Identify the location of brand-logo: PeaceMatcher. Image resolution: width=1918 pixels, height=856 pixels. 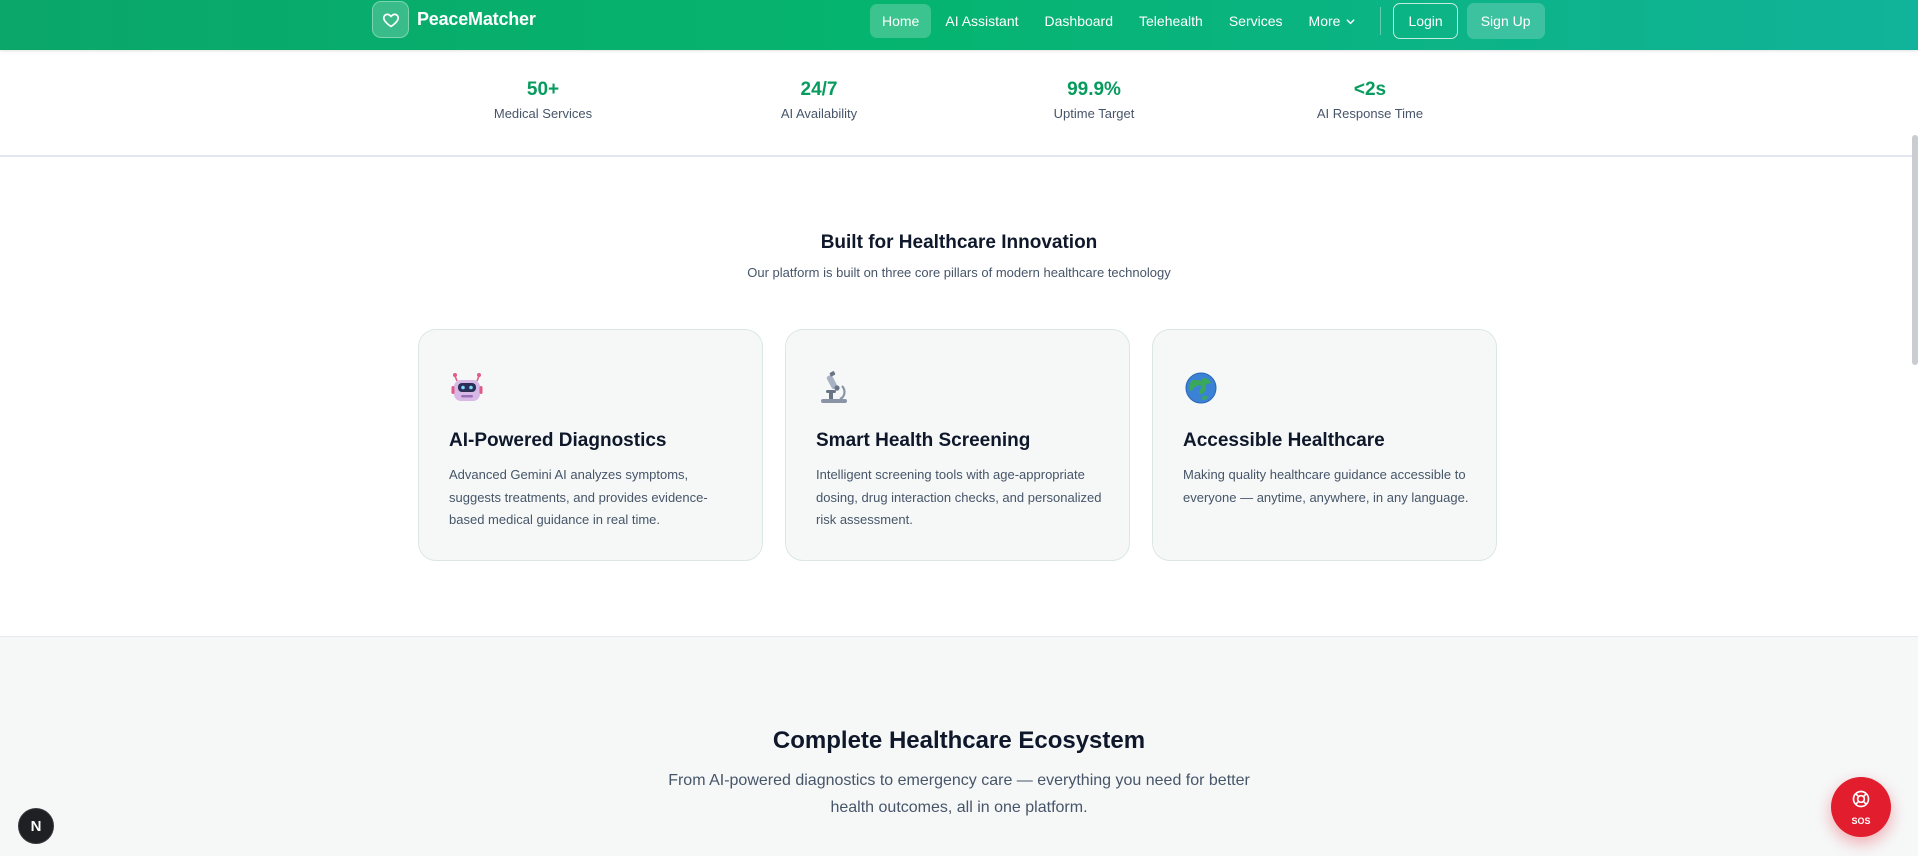
(454, 19).